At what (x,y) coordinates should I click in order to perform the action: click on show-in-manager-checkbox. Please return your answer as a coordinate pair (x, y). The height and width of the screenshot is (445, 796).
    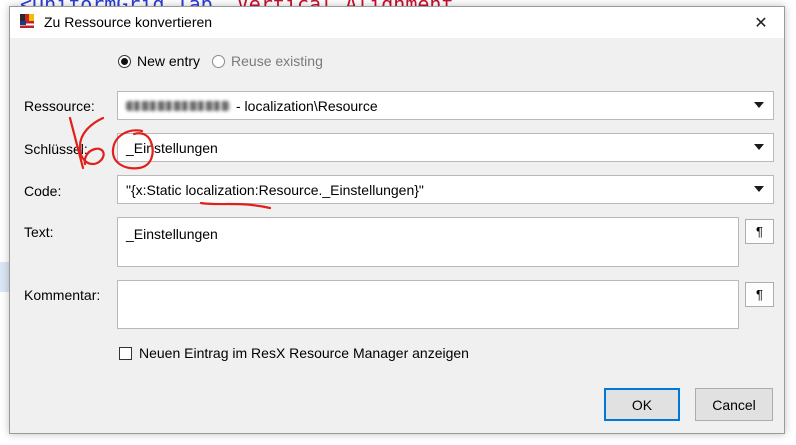
    Looking at the image, I should click on (125, 353).